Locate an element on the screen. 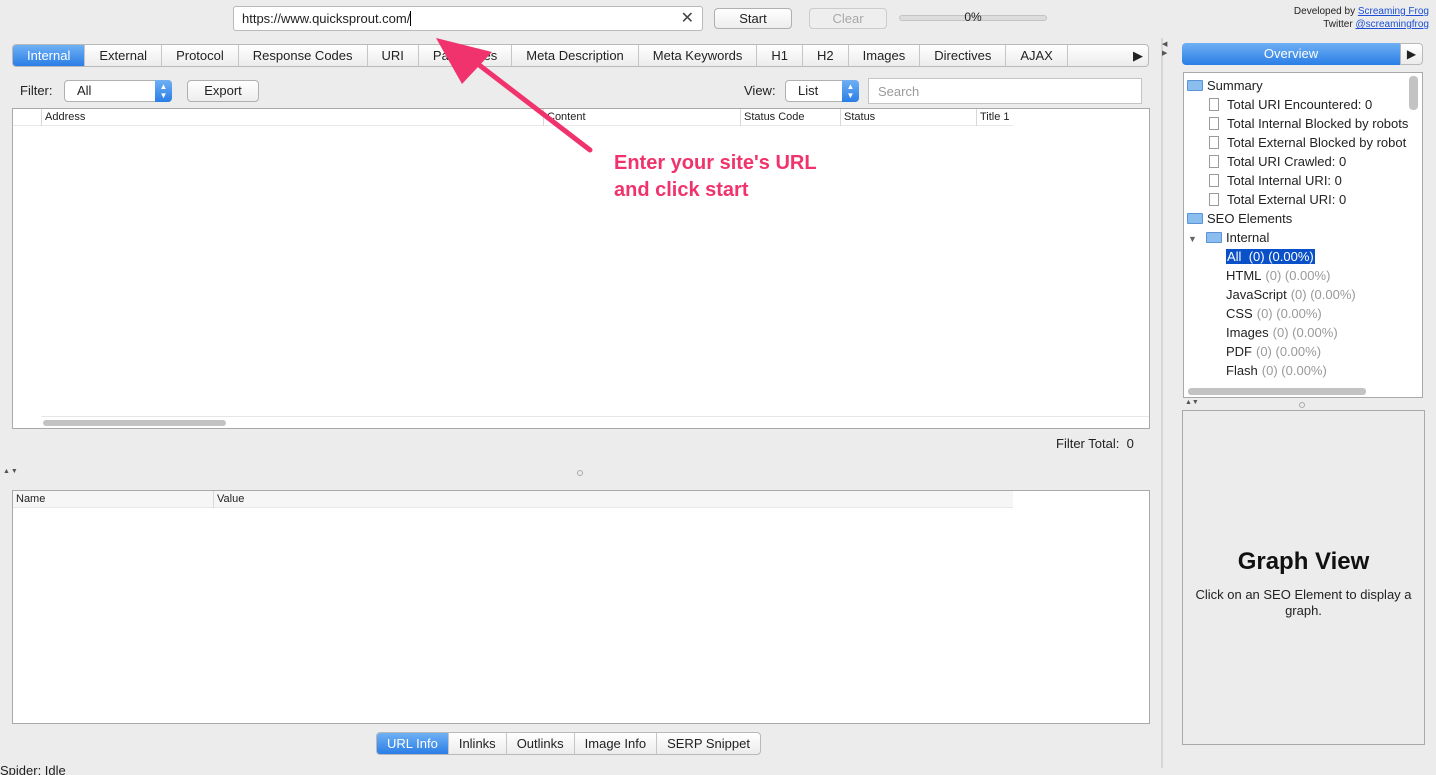 This screenshot has height=775, width=1436. tree-horizontal-scrollbar is located at coordinates (1277, 391).